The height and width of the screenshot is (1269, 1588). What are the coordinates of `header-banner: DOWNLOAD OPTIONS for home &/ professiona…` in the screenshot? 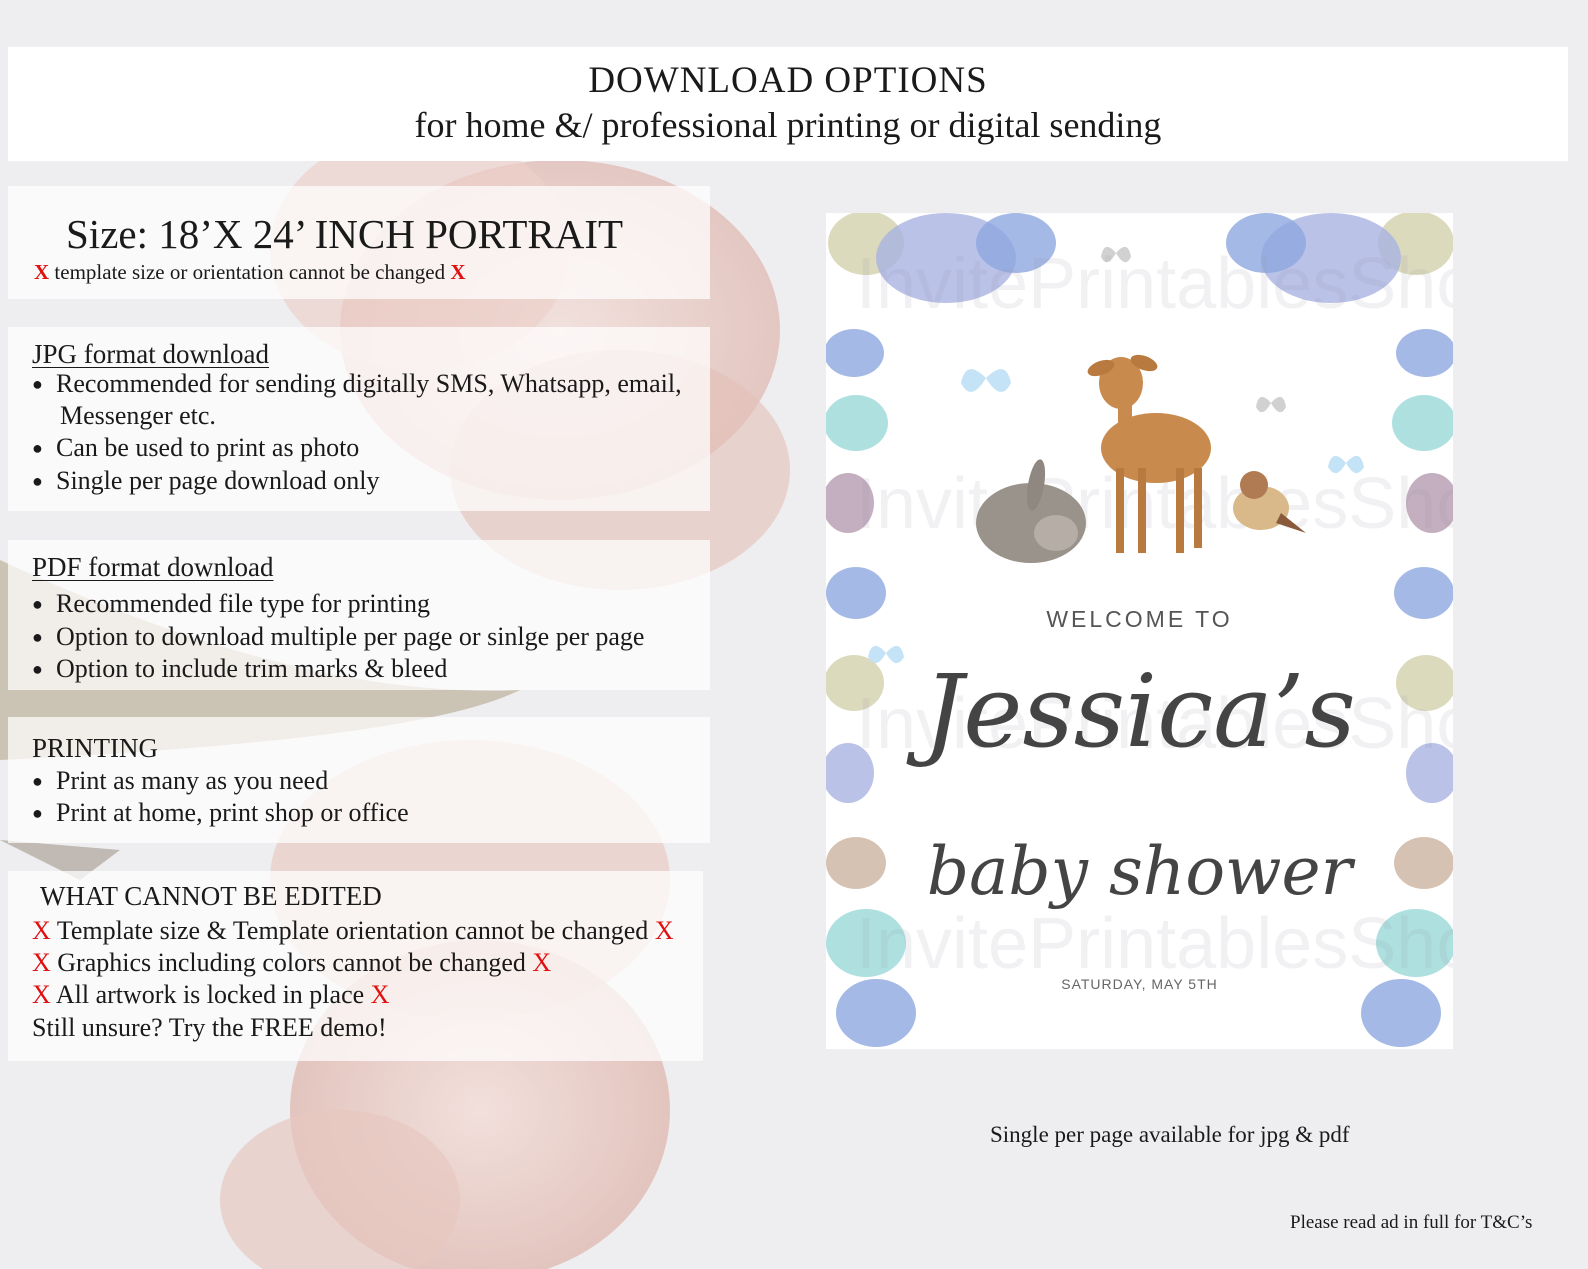 It's located at (788, 104).